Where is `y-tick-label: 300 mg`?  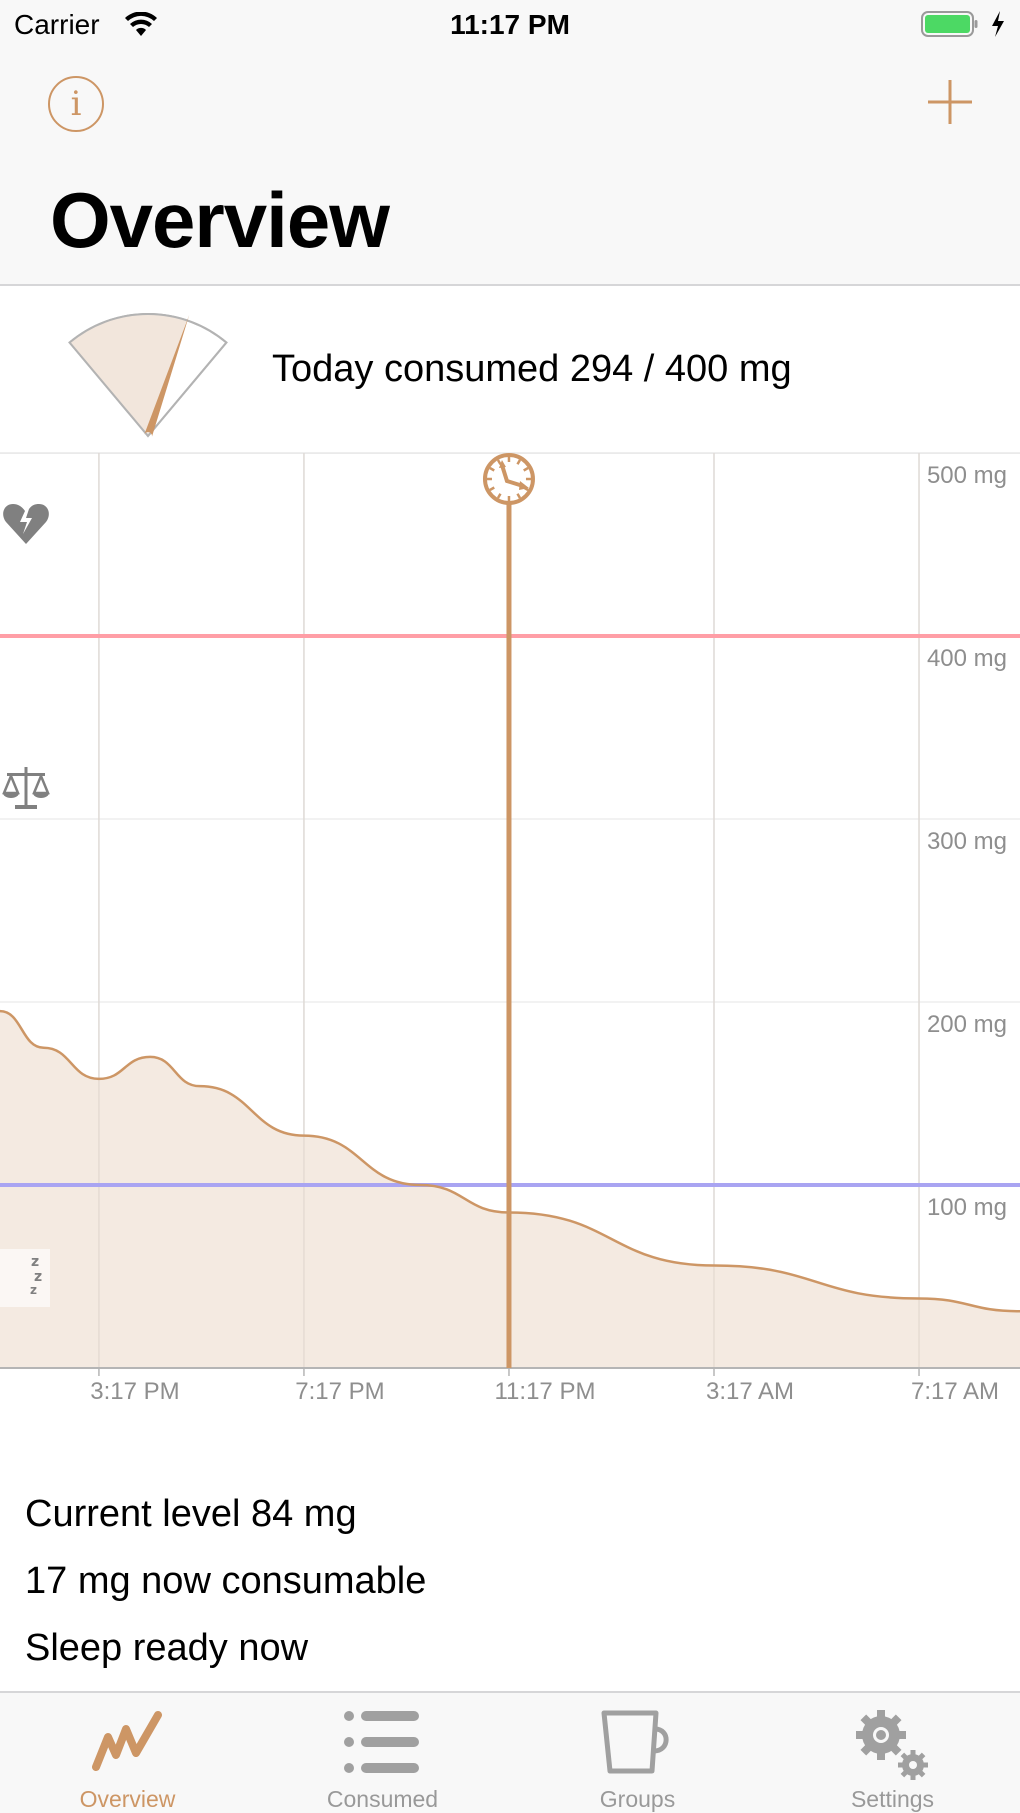
y-tick-label: 300 mg is located at coordinates (966, 841).